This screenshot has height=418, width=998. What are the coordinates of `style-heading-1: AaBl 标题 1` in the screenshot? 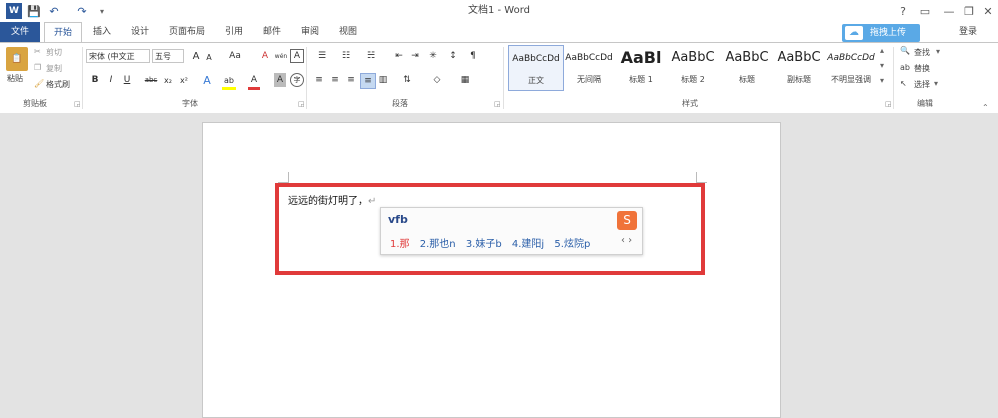 It's located at (641, 67).